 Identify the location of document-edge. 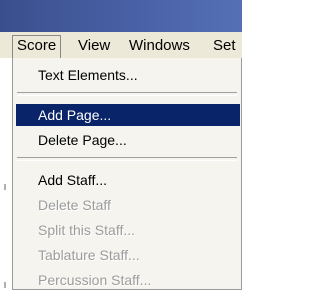
(6, 180).